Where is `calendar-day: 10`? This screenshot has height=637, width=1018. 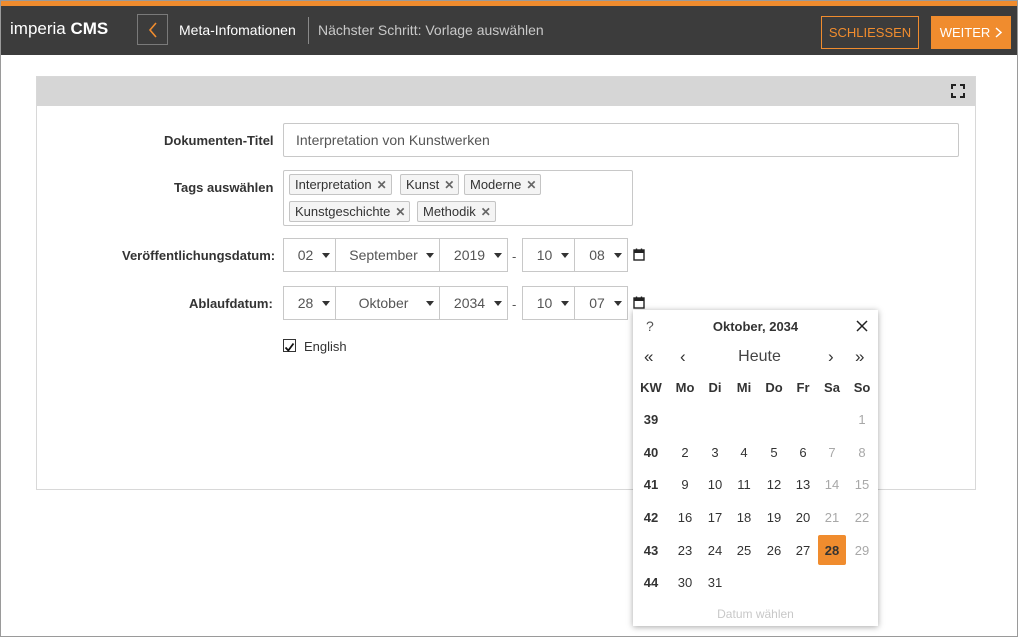
calendar-day: 10 is located at coordinates (715, 484).